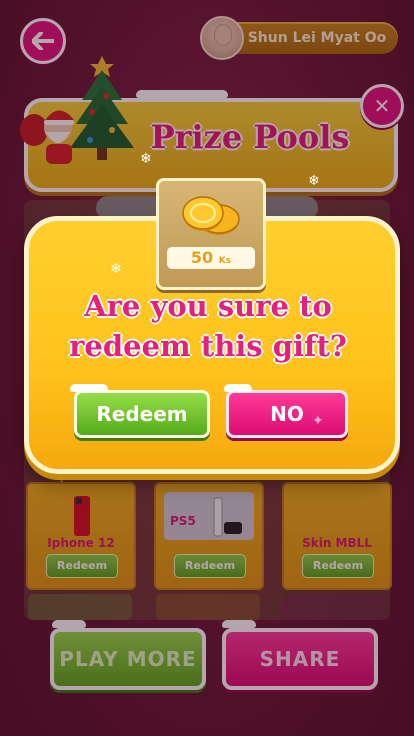 The image size is (414, 736). I want to click on gift-value: 50 Ks, so click(211, 258).